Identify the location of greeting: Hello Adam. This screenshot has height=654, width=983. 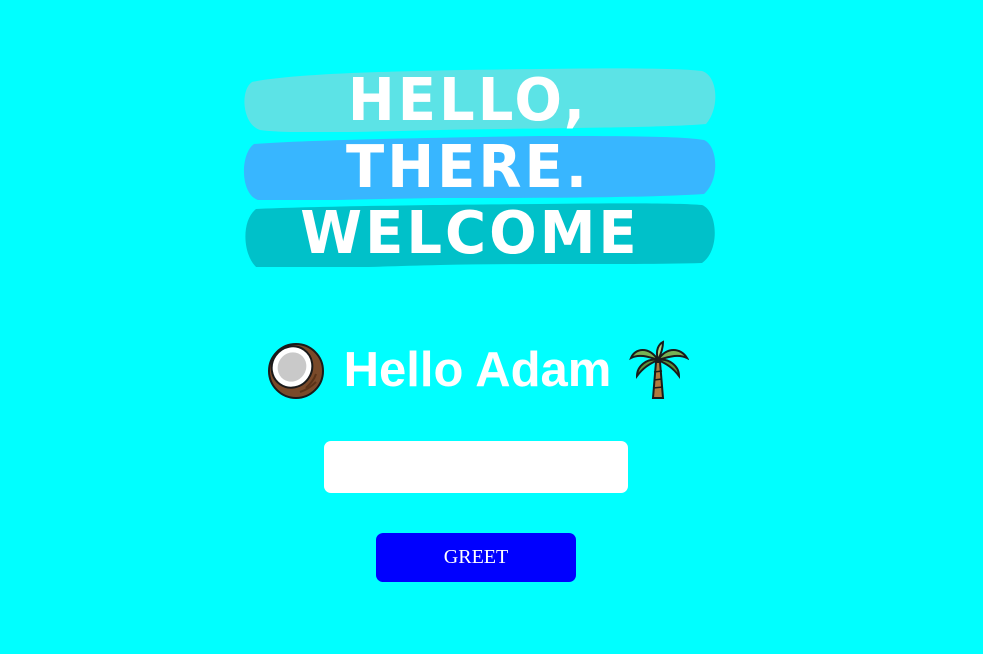
(477, 370).